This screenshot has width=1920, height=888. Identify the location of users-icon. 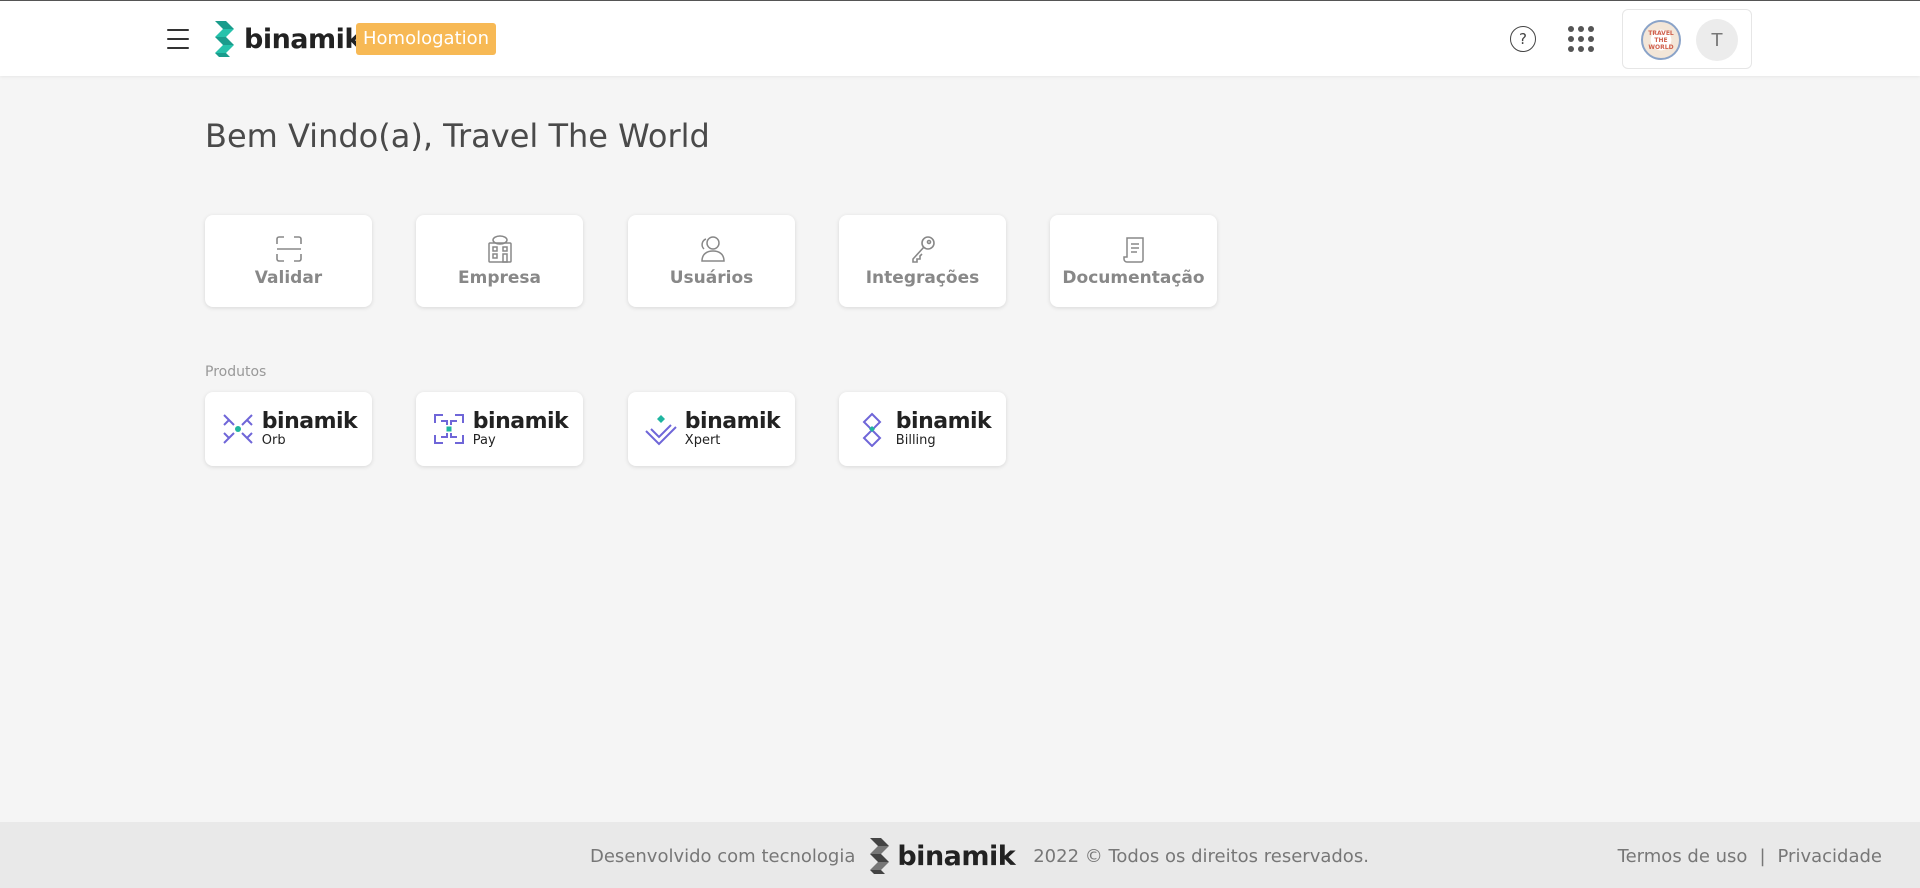
(712, 249).